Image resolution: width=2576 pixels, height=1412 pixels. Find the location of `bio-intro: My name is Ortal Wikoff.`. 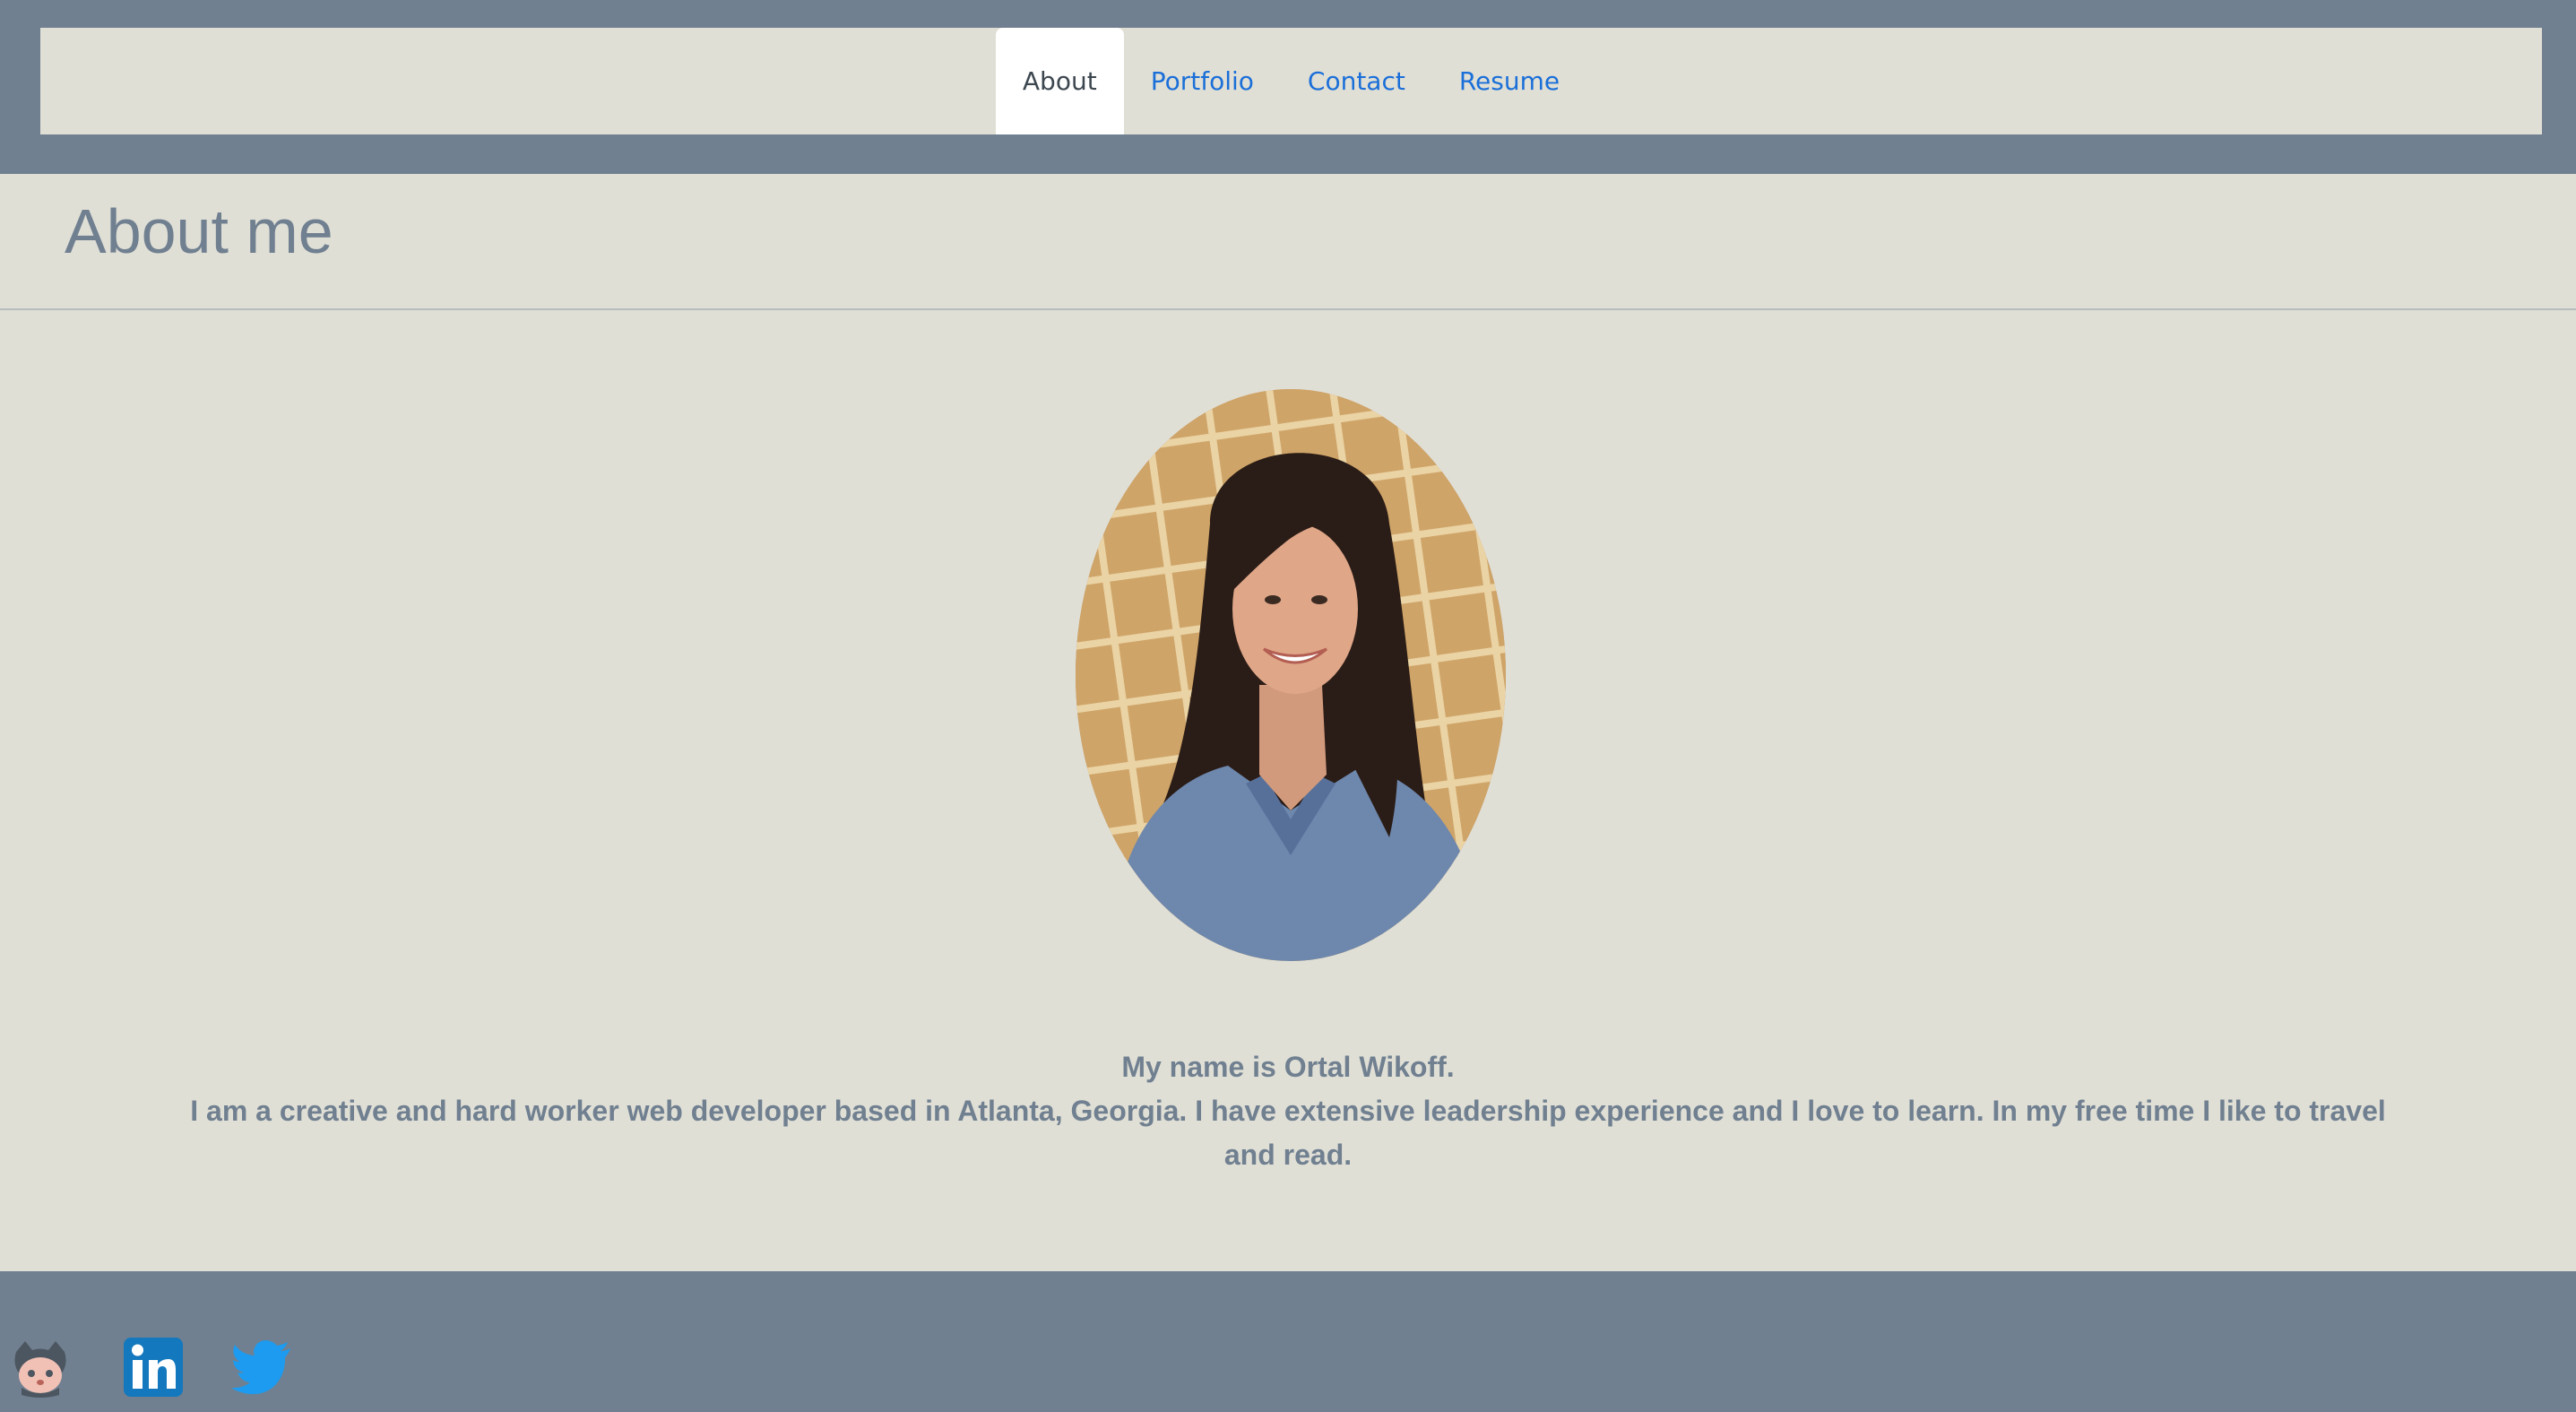

bio-intro: My name is Ortal Wikoff. is located at coordinates (1288, 1067).